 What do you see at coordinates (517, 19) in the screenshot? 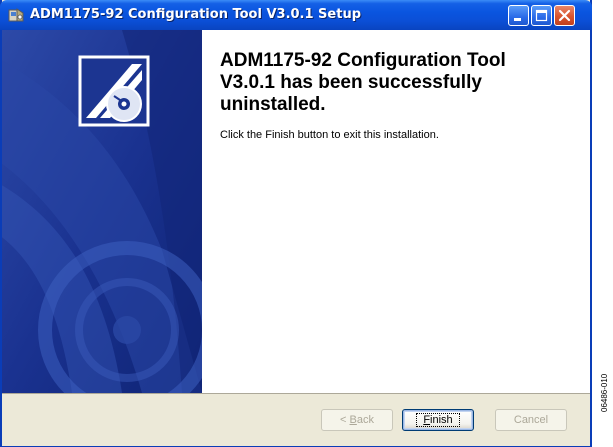
I see `minimize-icon` at bounding box center [517, 19].